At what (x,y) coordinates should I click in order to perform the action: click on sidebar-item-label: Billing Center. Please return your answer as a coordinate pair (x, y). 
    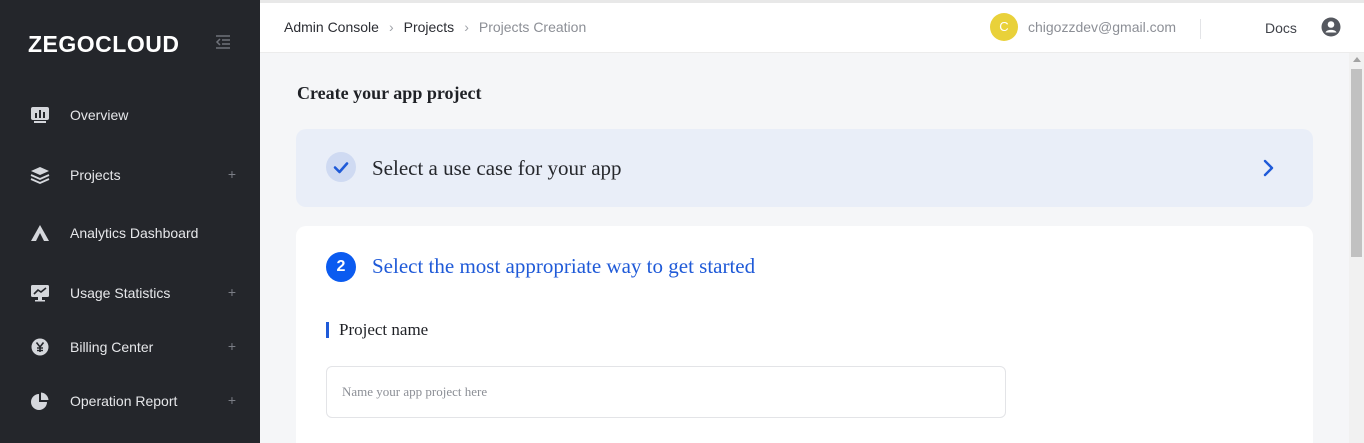
    Looking at the image, I should click on (112, 347).